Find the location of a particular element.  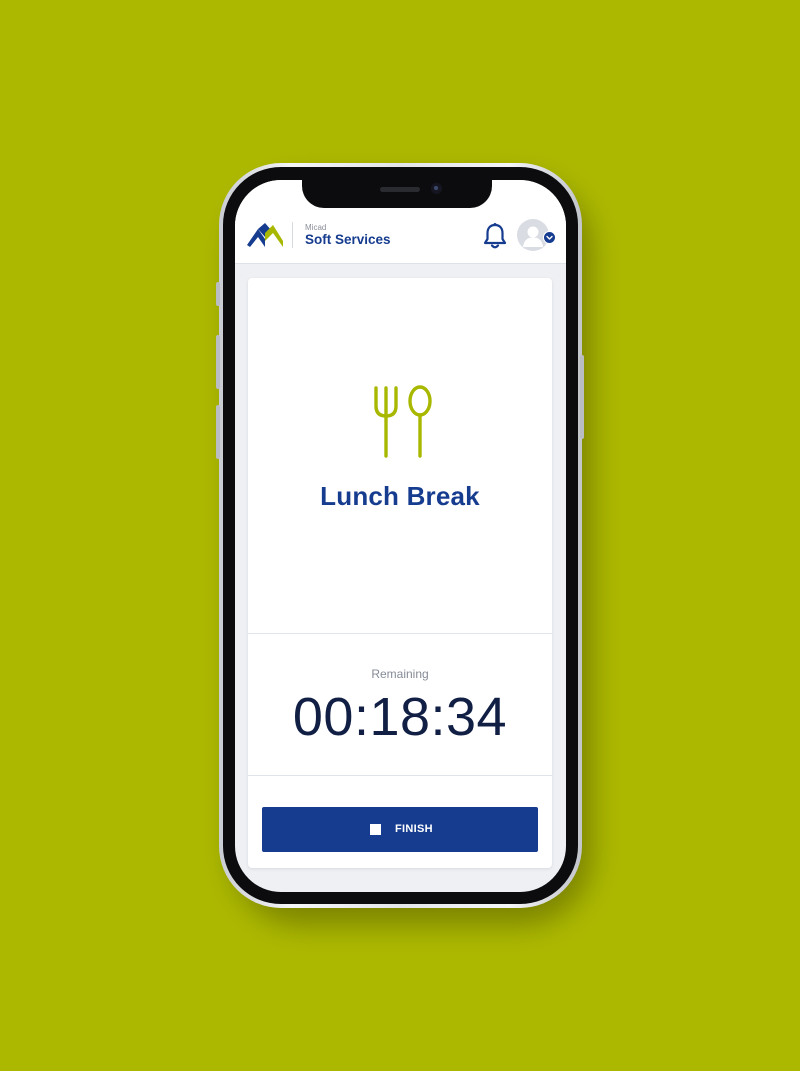

phone-power-button is located at coordinates (582, 397).